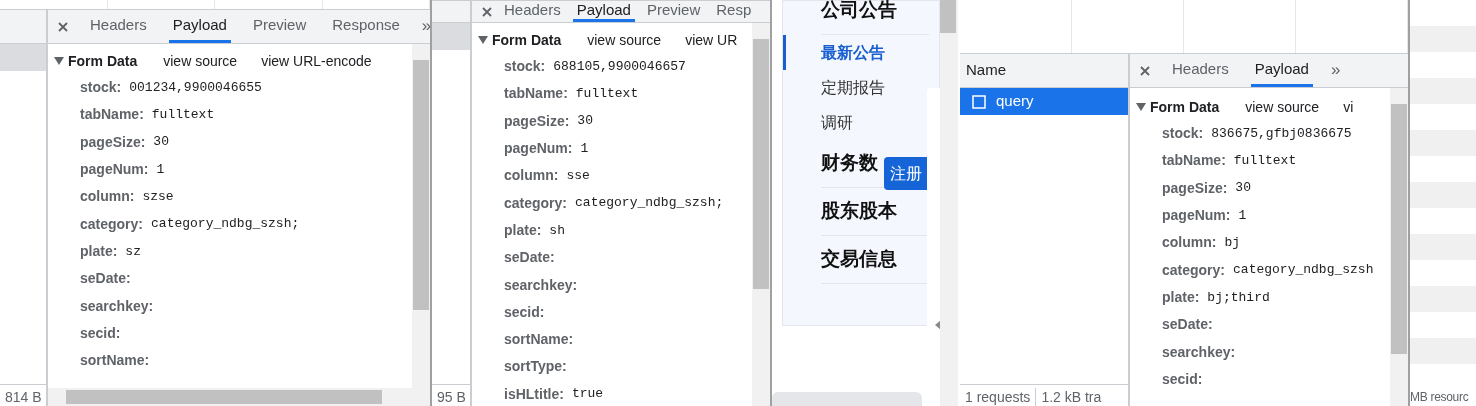  I want to click on field-value: 001234,9900046655, so click(195, 87).